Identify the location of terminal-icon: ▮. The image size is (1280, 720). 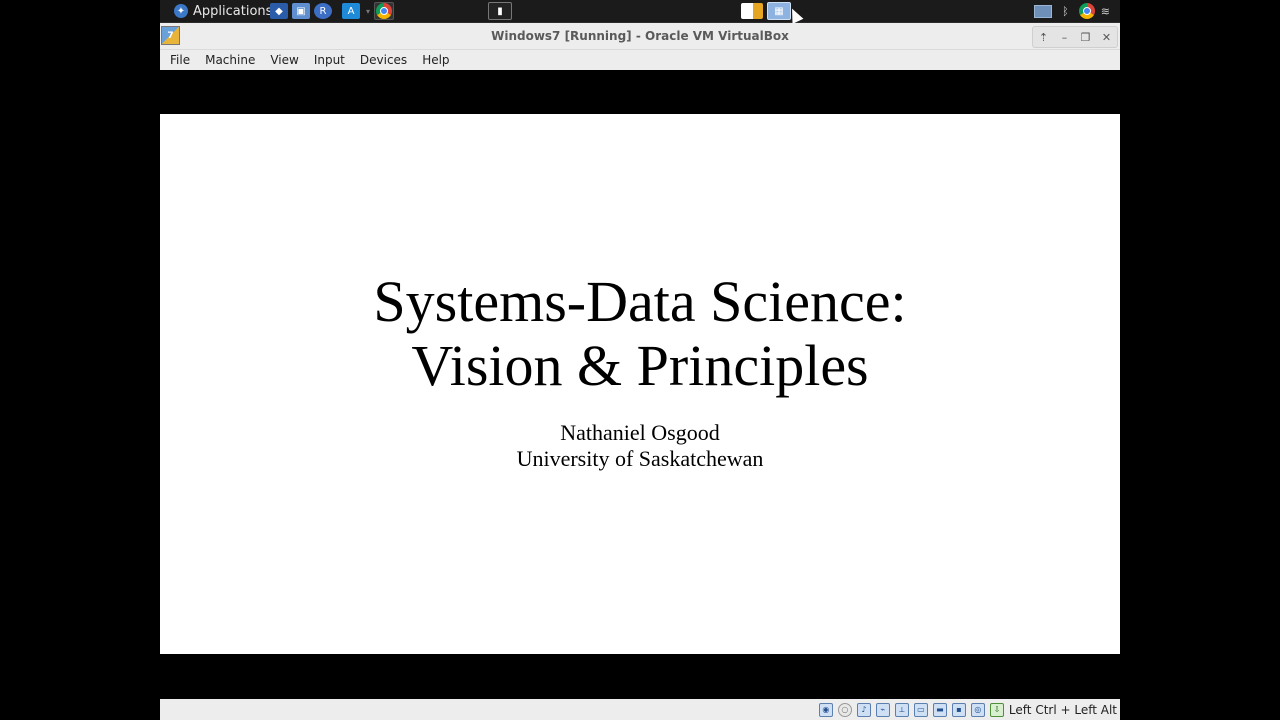
(500, 11).